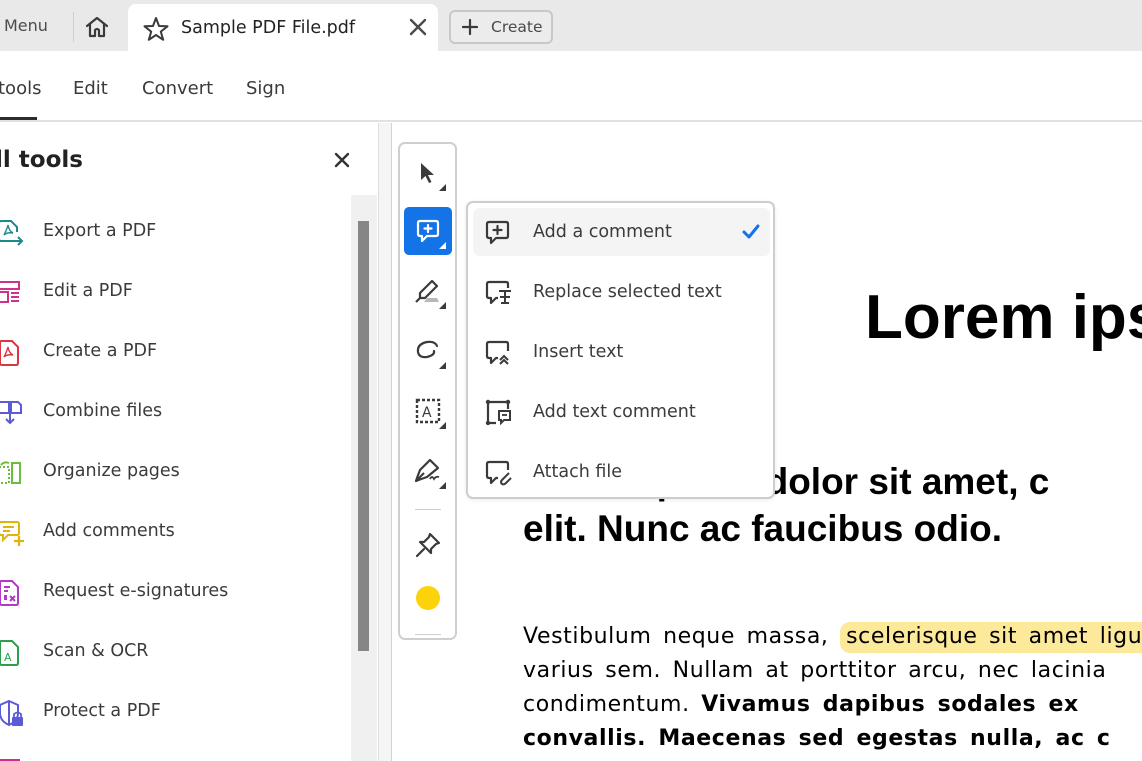  Describe the element at coordinates (170, 292) in the screenshot. I see `tool-edit-pdf: Edit a PDF` at that location.